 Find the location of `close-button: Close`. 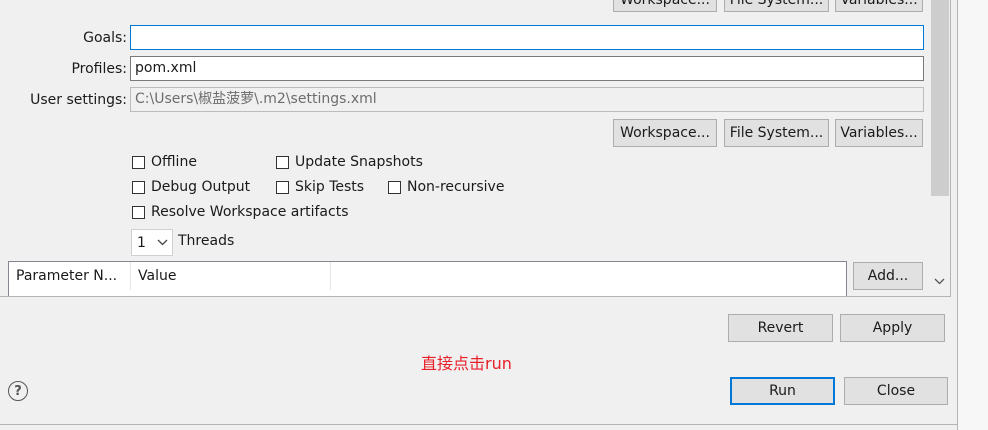

close-button: Close is located at coordinates (896, 391).